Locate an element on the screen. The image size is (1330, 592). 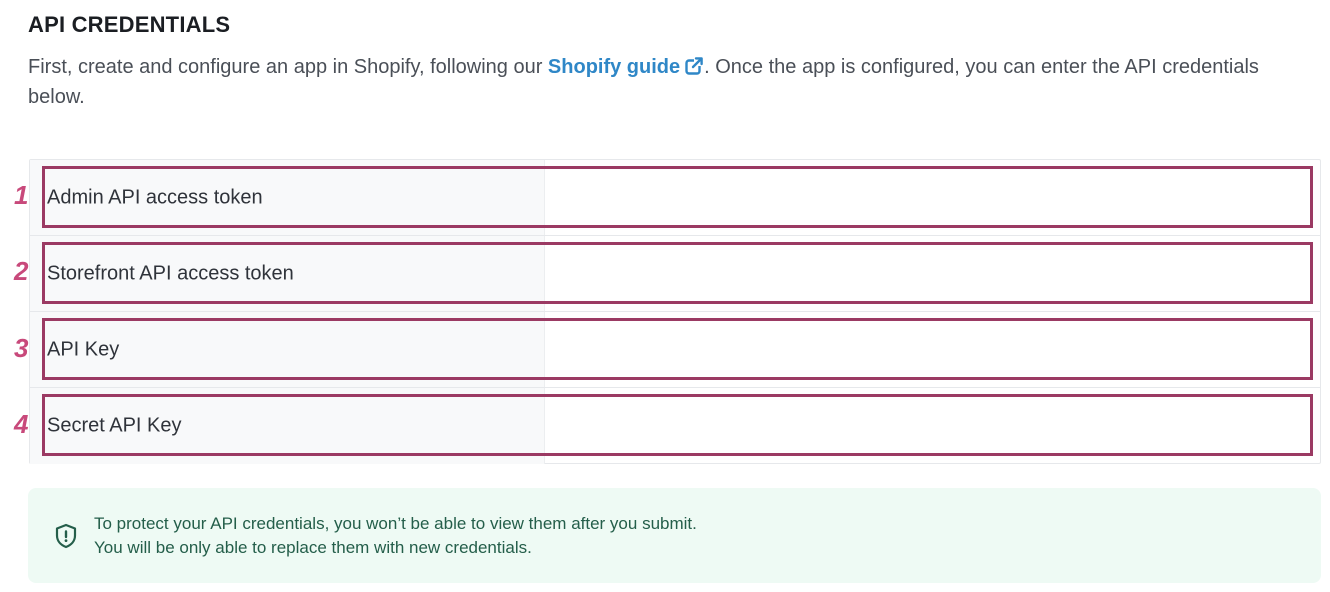
secret-key-label: Secret API Key is located at coordinates (114, 425).